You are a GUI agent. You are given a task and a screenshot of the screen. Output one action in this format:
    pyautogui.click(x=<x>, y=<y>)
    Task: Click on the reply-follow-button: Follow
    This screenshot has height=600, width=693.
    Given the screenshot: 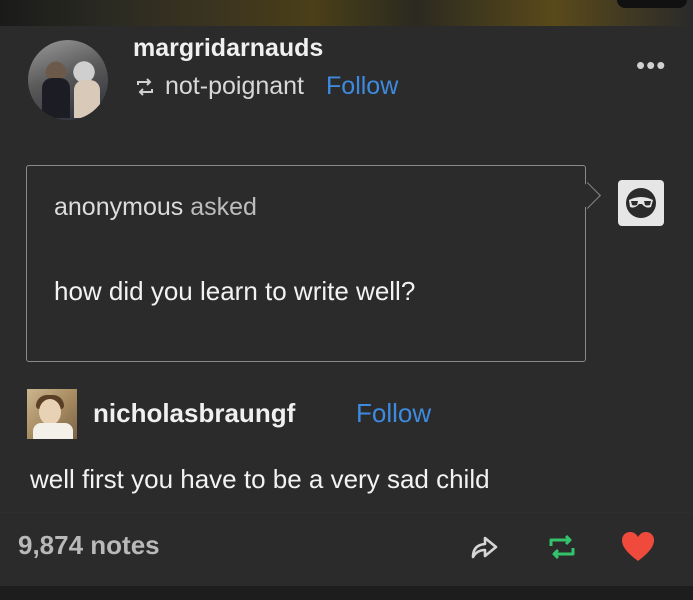 What is the action you would take?
    pyautogui.click(x=393, y=413)
    